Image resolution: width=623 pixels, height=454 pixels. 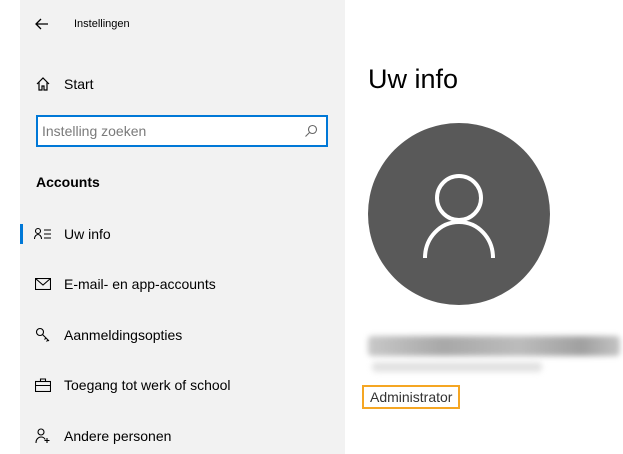 What do you see at coordinates (182, 436) in the screenshot?
I see `sidebar-item-andere-personen: Andere personen` at bounding box center [182, 436].